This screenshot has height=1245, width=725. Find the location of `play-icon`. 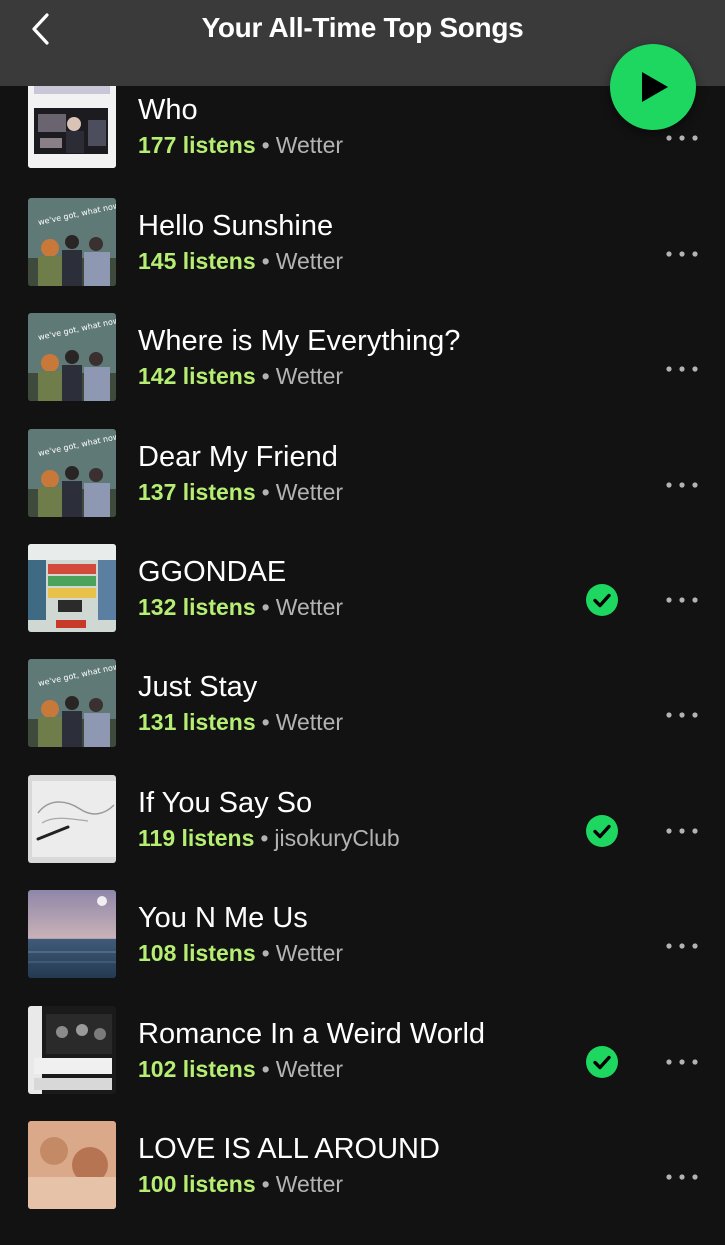

play-icon is located at coordinates (655, 87).